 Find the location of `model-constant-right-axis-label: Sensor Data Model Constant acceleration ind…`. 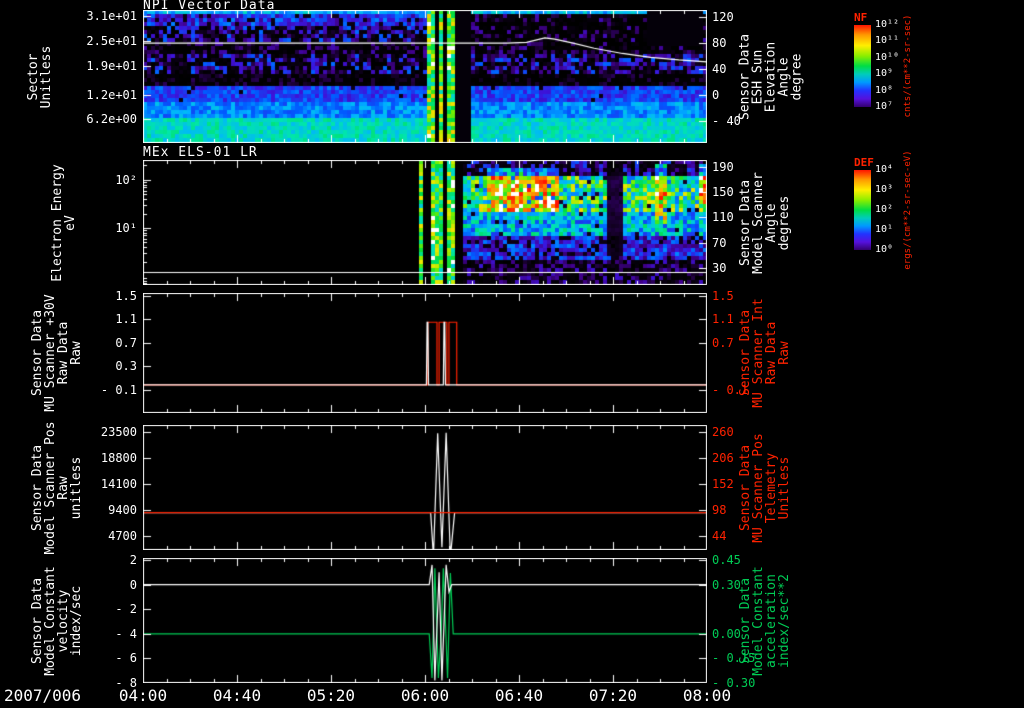

model-constant-right-axis-label: Sensor Data Model Constant acceleration ind… is located at coordinates (765, 620).